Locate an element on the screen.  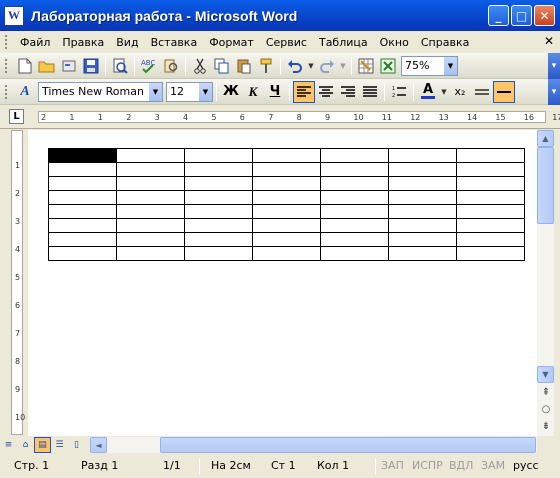
new-doc-icon is located at coordinates (25, 66).